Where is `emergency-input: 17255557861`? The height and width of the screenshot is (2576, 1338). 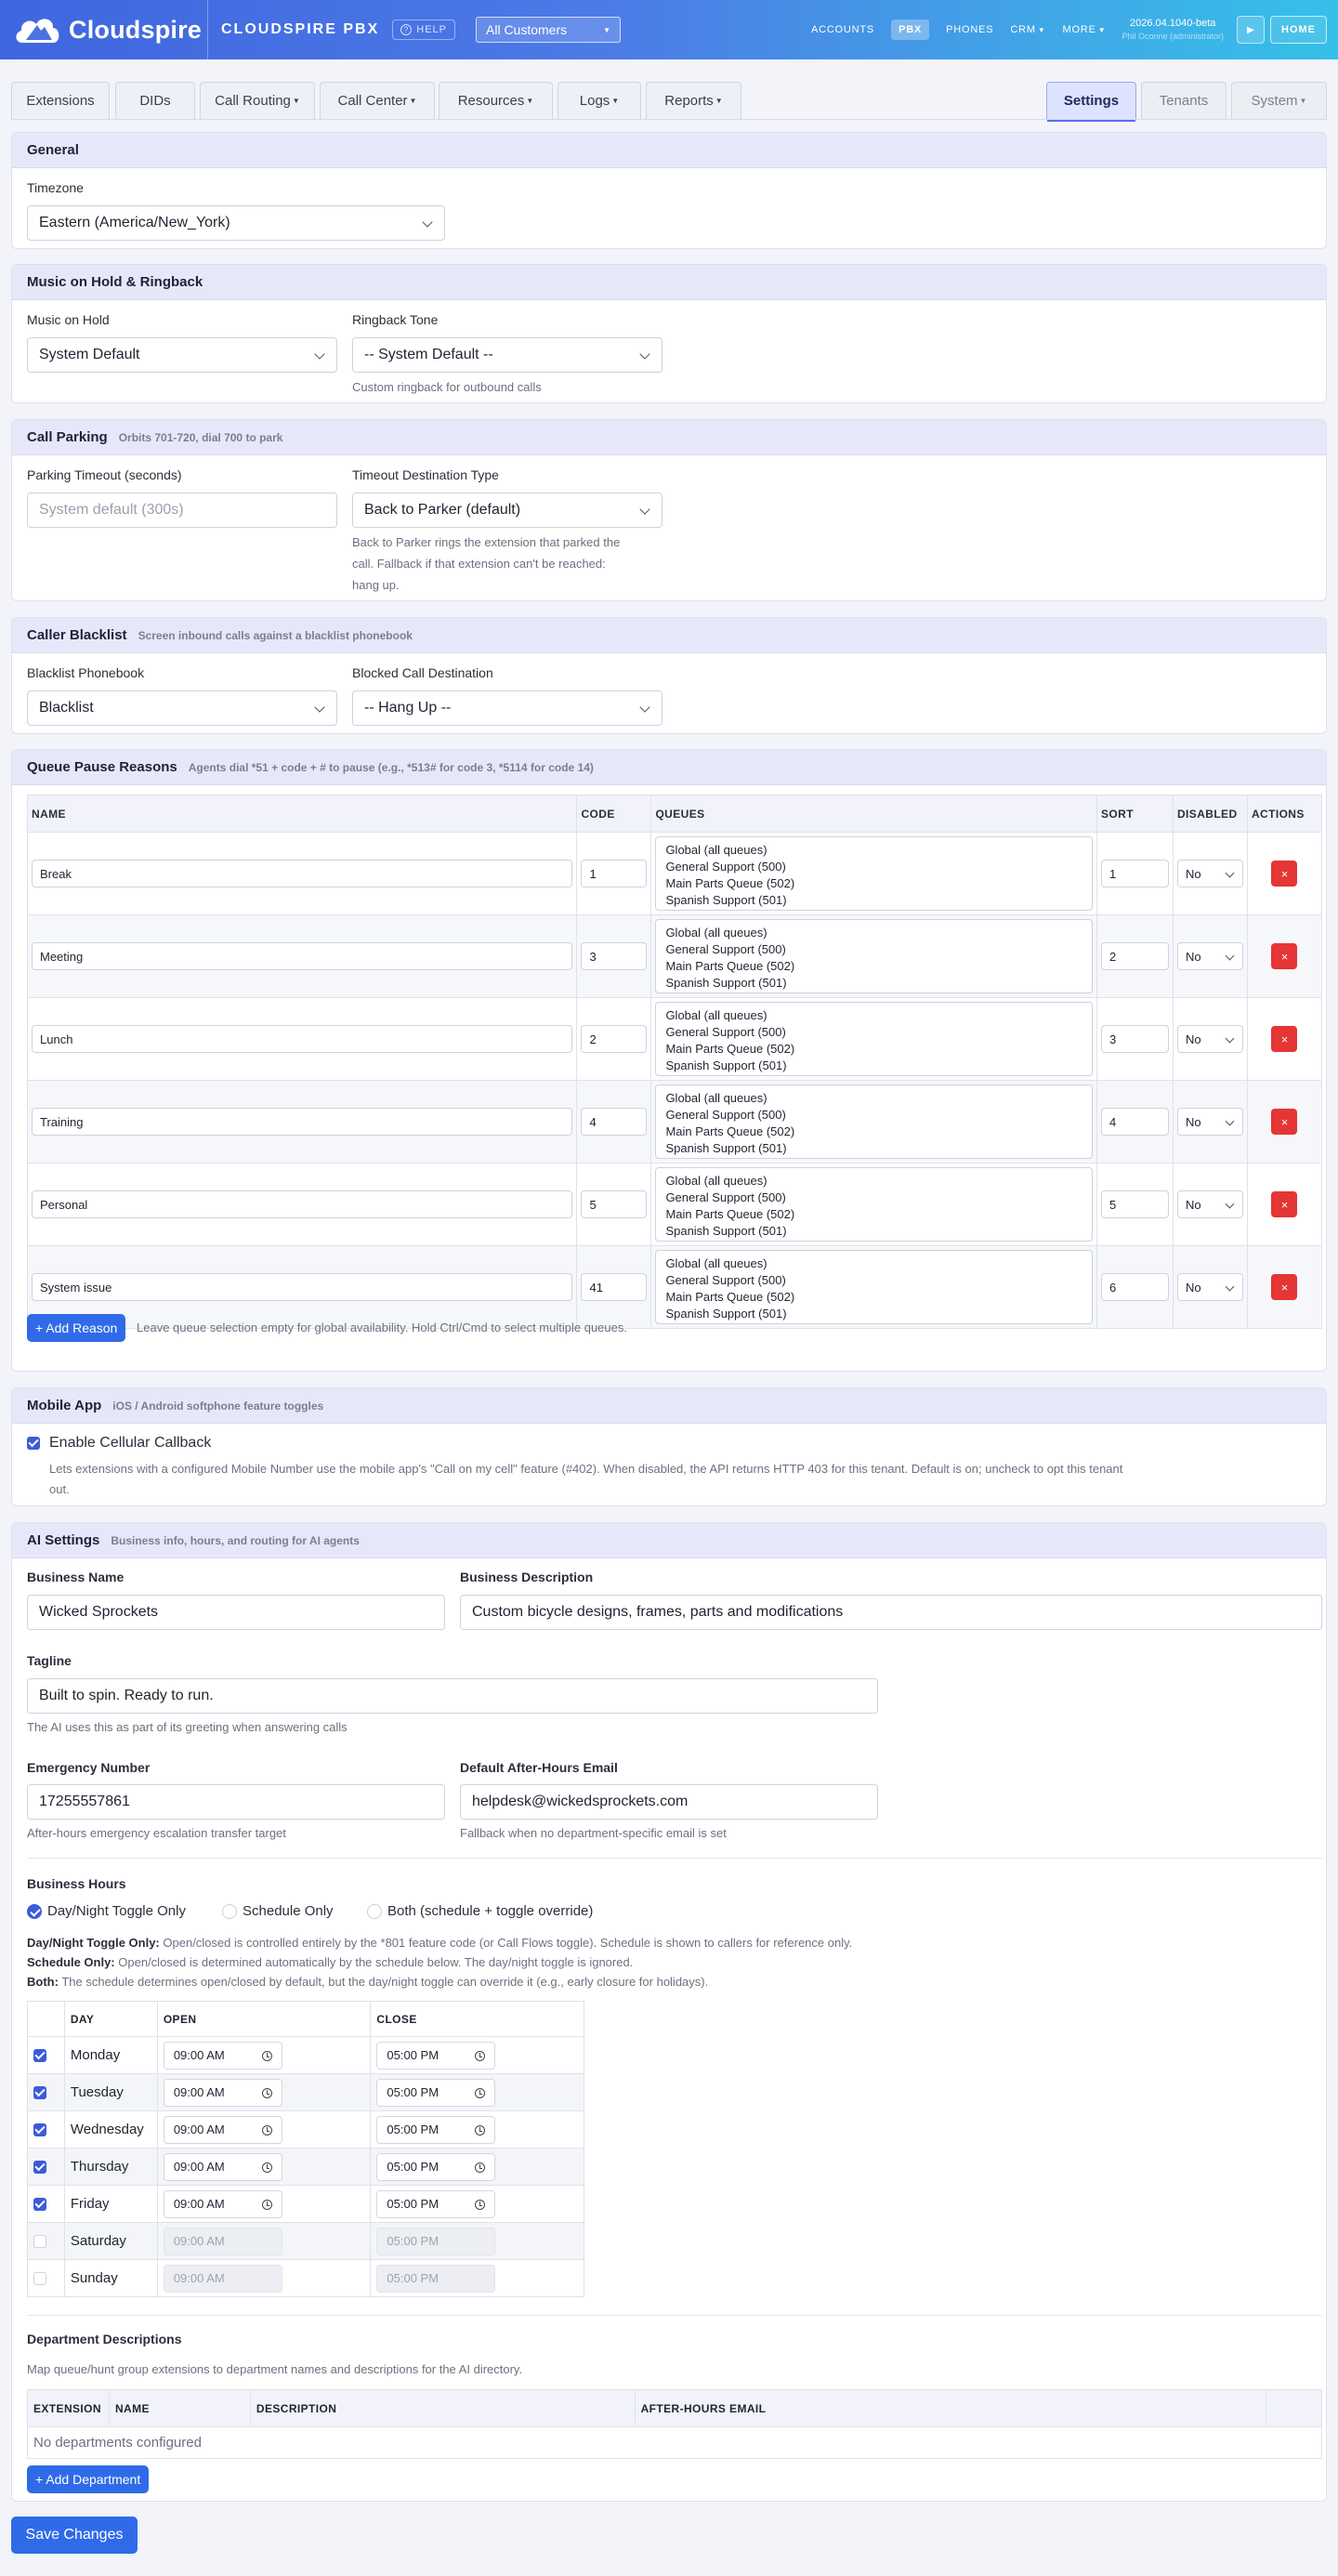
emergency-input: 17255557861 is located at coordinates (236, 1802).